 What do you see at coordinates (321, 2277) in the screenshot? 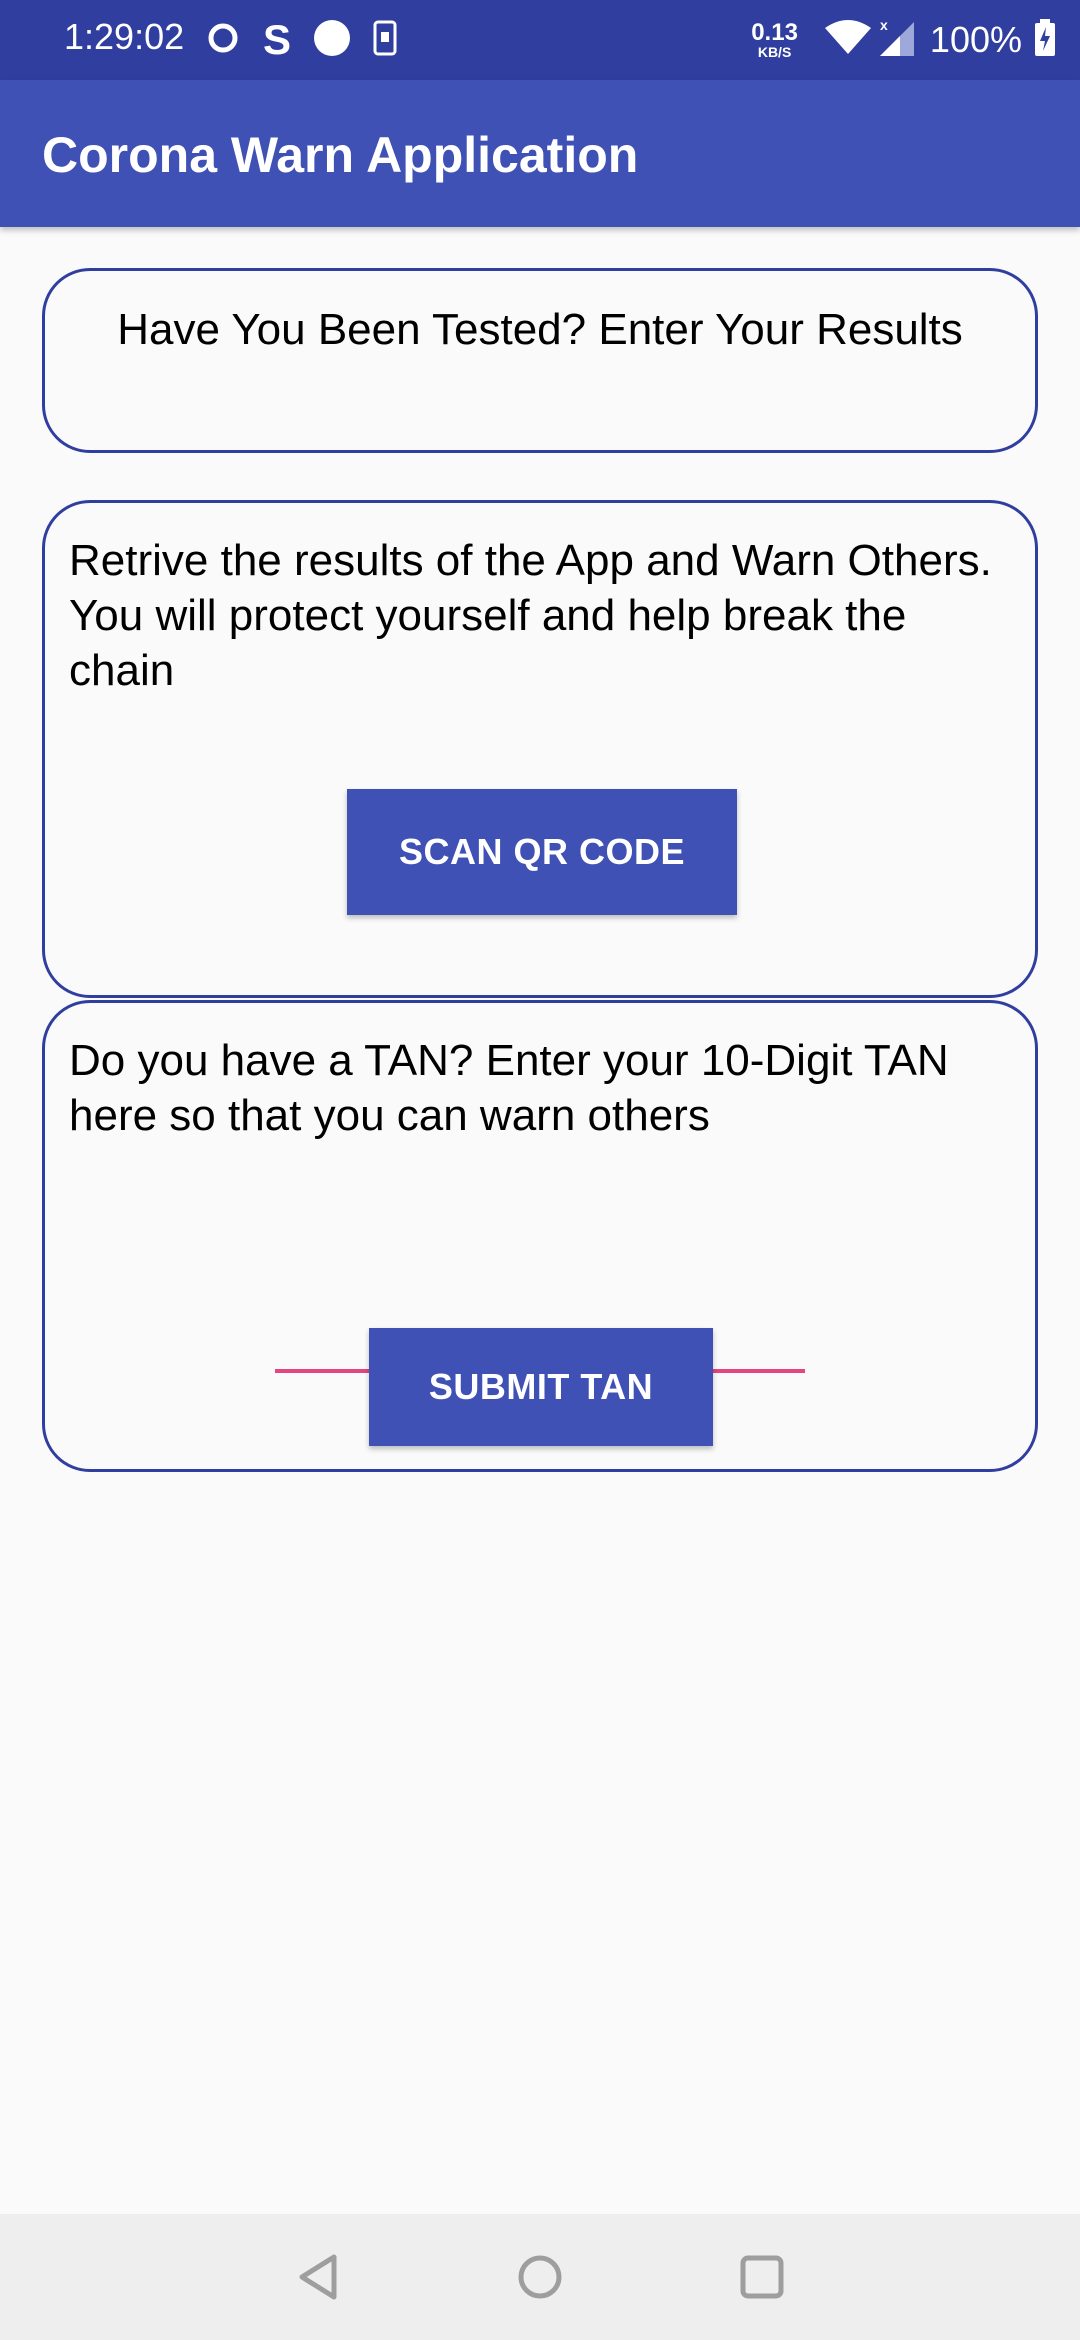
I see `back-icon` at bounding box center [321, 2277].